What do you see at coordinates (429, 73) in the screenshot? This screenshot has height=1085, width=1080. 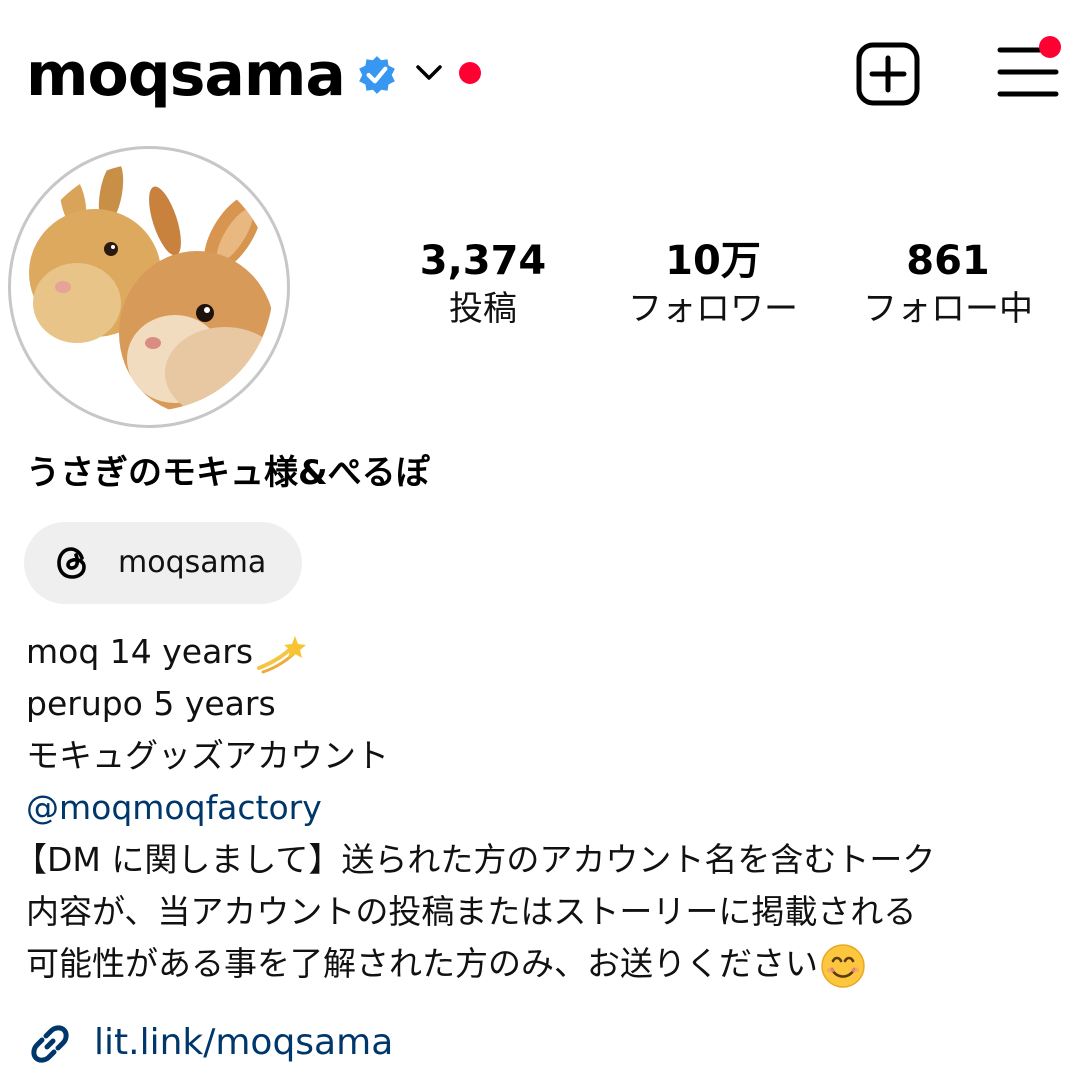 I see `chevron-down-icon` at bounding box center [429, 73].